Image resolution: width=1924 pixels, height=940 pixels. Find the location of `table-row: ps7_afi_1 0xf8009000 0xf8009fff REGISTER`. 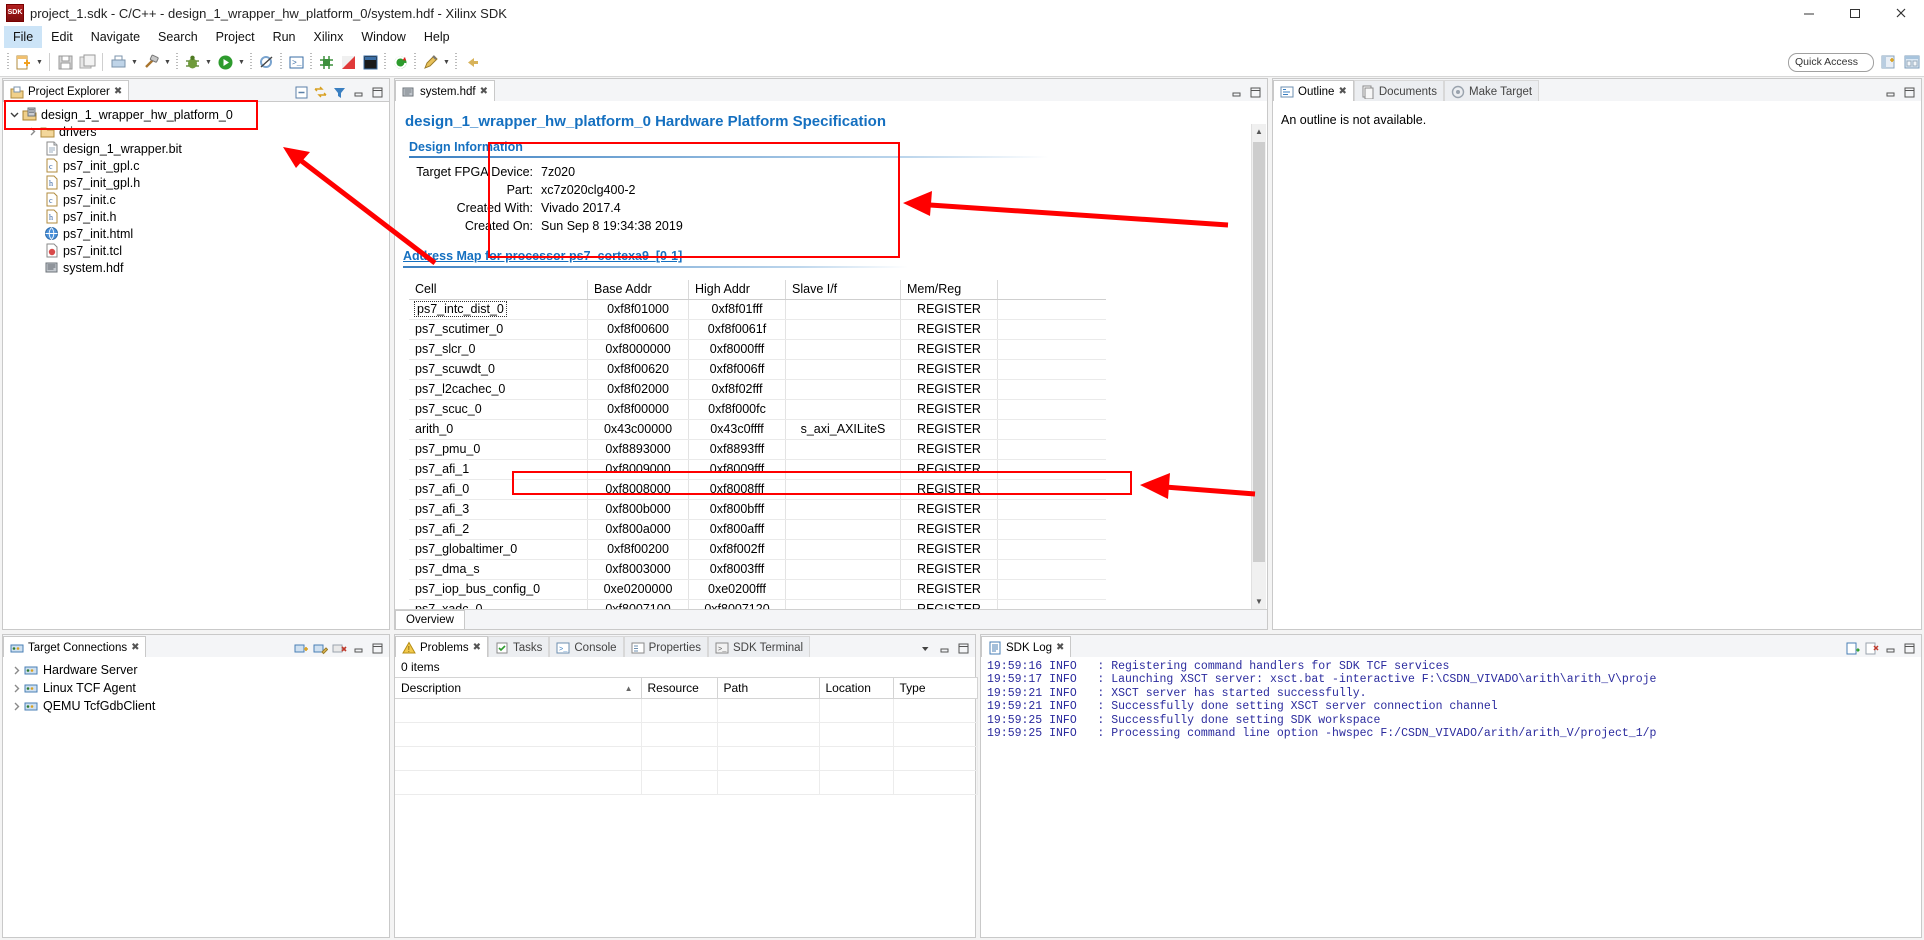

table-row: ps7_afi_1 0xf8009000 0xf8009fff REGISTER is located at coordinates (757, 469).